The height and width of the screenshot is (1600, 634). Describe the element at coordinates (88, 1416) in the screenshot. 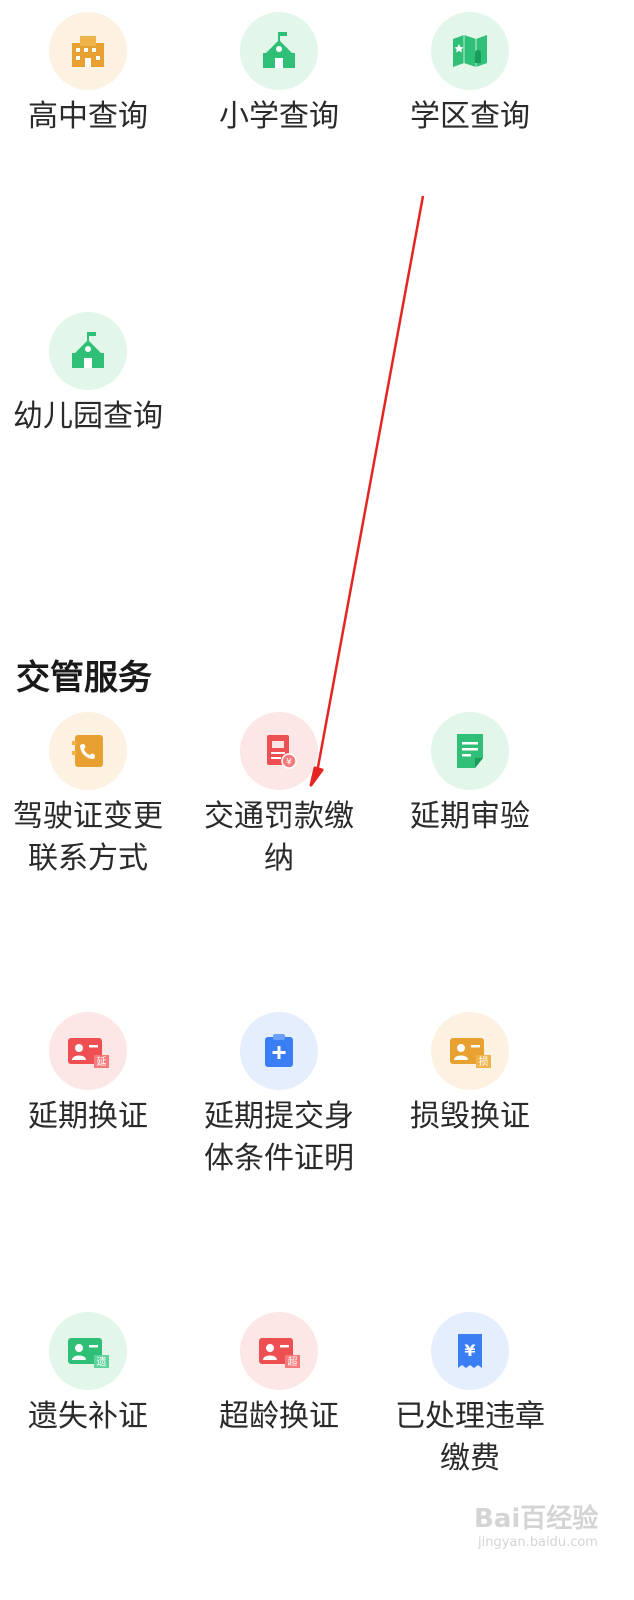

I see `grid-item-label: 遗失补证` at that location.